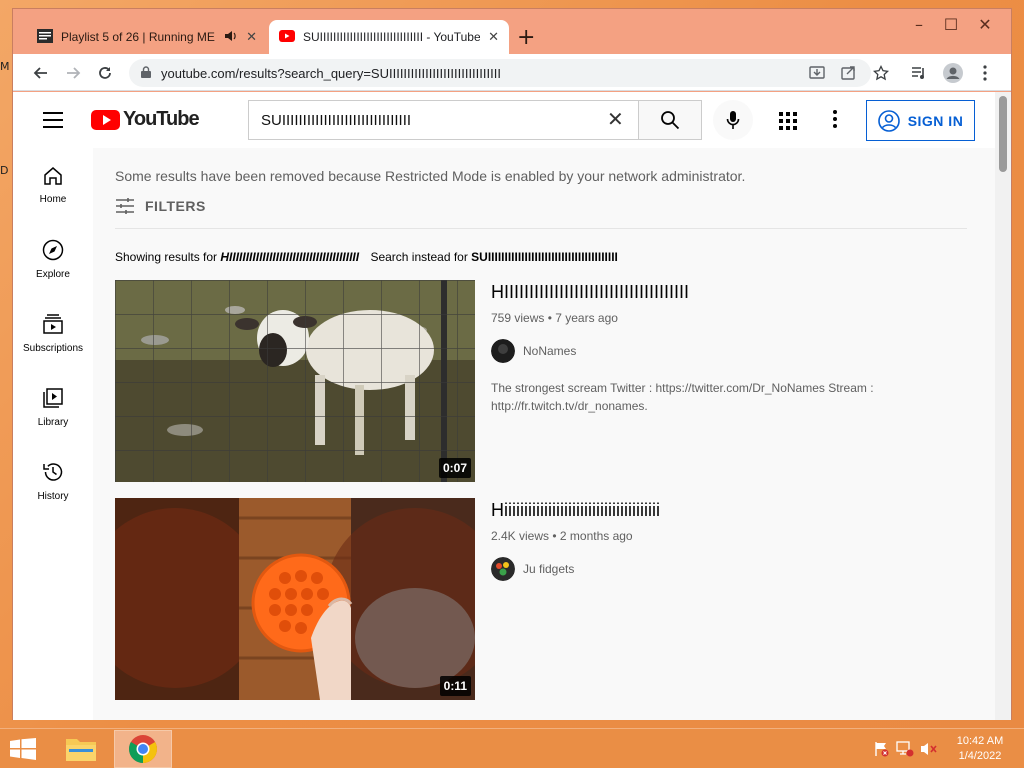  I want to click on volume-muted-icon, so click(929, 749).